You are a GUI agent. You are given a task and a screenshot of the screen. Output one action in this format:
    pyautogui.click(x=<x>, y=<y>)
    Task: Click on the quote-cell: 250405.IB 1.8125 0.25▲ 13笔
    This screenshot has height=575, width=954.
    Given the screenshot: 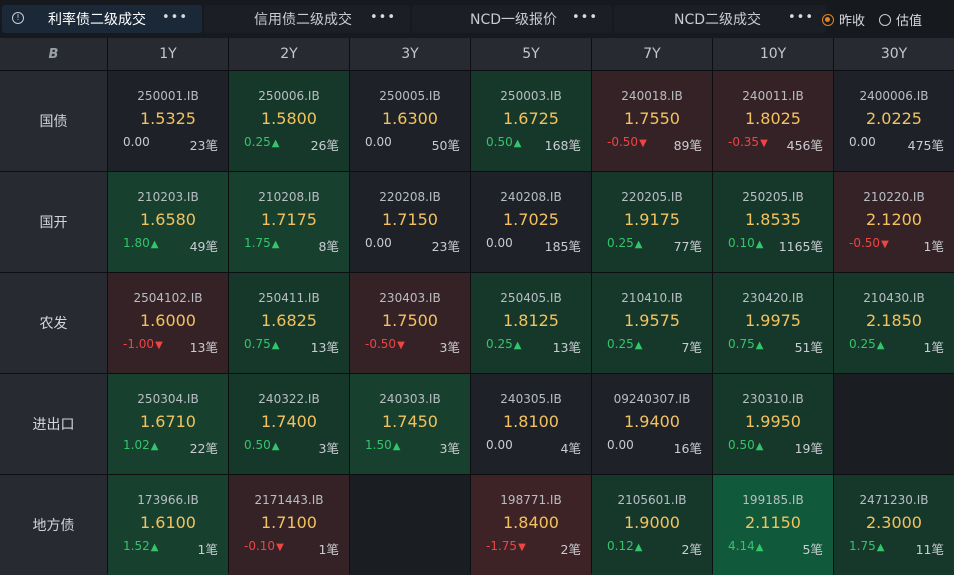 What is the action you would take?
    pyautogui.click(x=531, y=323)
    